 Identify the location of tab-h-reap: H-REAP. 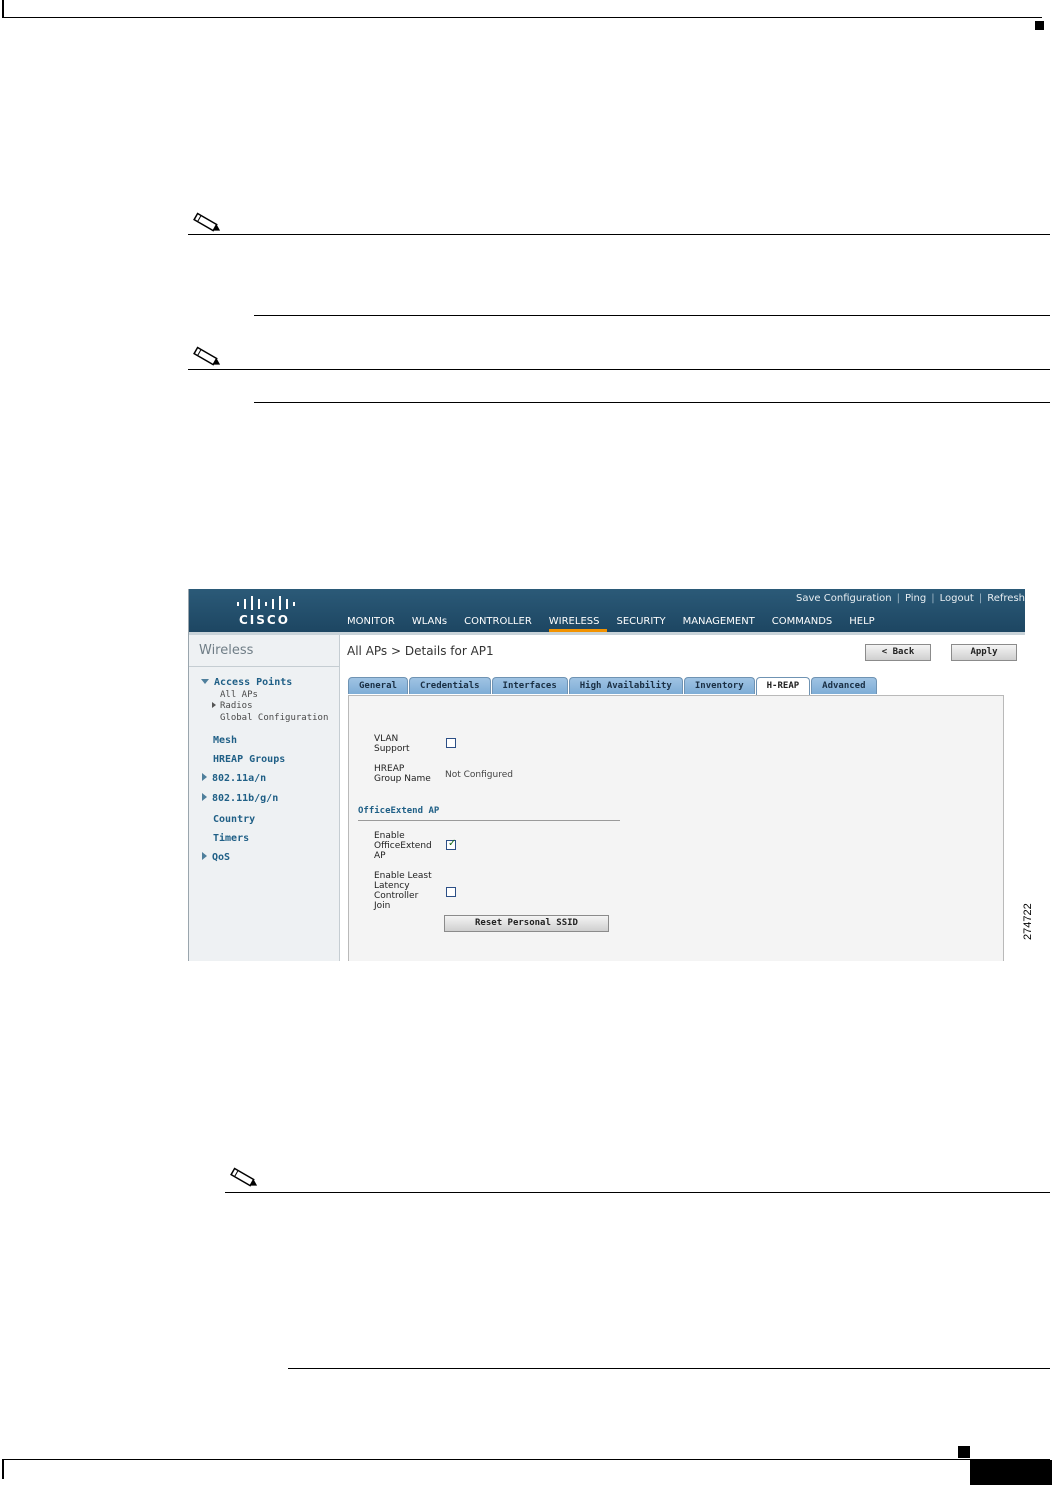
(783, 686).